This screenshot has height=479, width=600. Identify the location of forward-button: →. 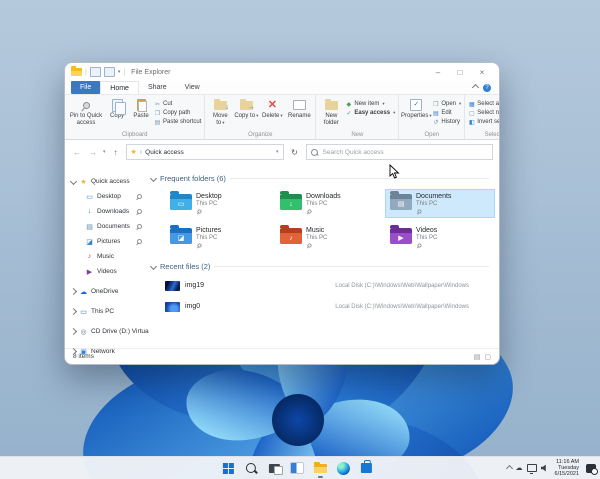
(93, 152).